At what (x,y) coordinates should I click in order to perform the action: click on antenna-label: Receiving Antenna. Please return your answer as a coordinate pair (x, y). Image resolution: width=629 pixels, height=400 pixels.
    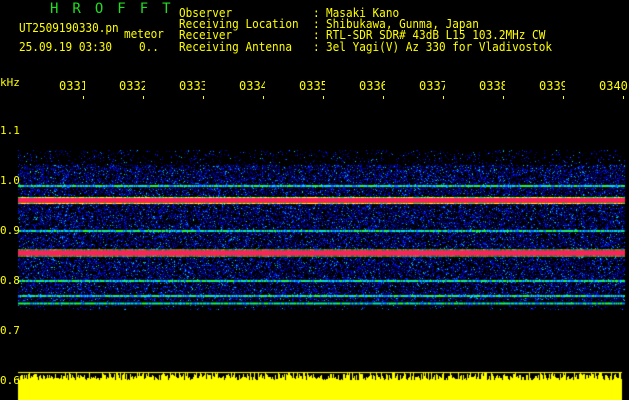
    Looking at the image, I should click on (236, 47).